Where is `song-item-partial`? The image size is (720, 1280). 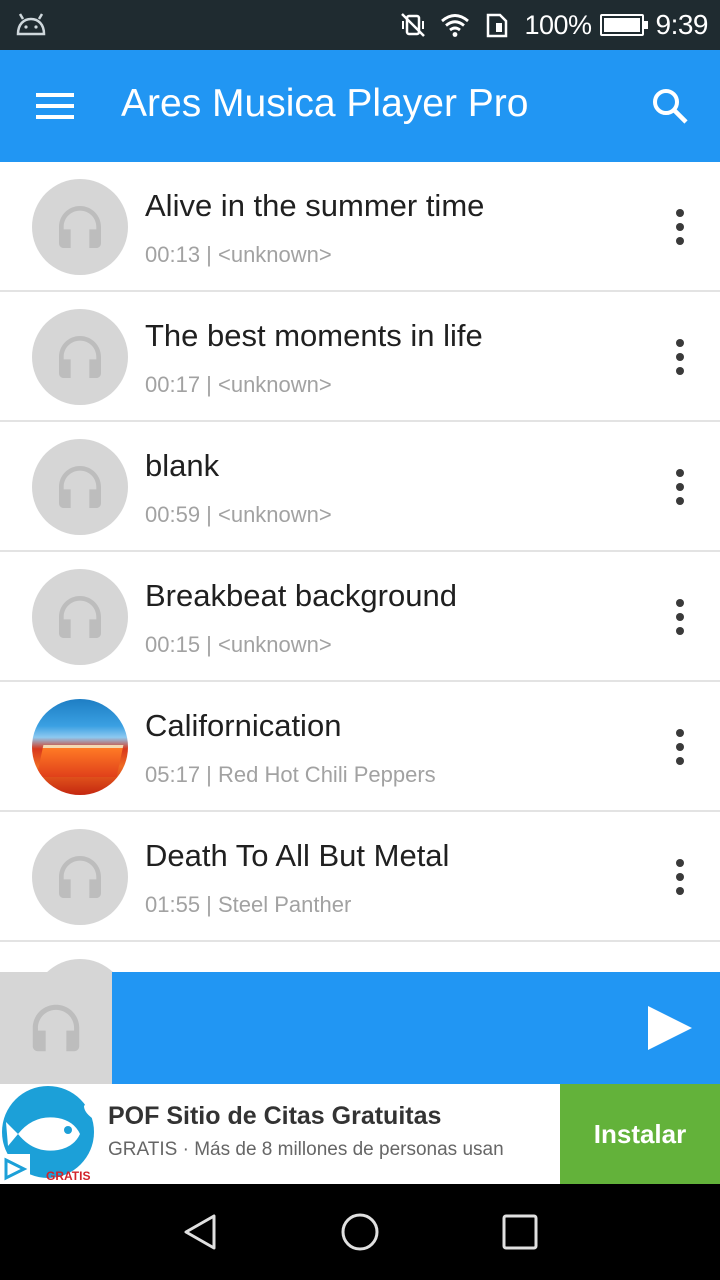 song-item-partial is located at coordinates (360, 957).